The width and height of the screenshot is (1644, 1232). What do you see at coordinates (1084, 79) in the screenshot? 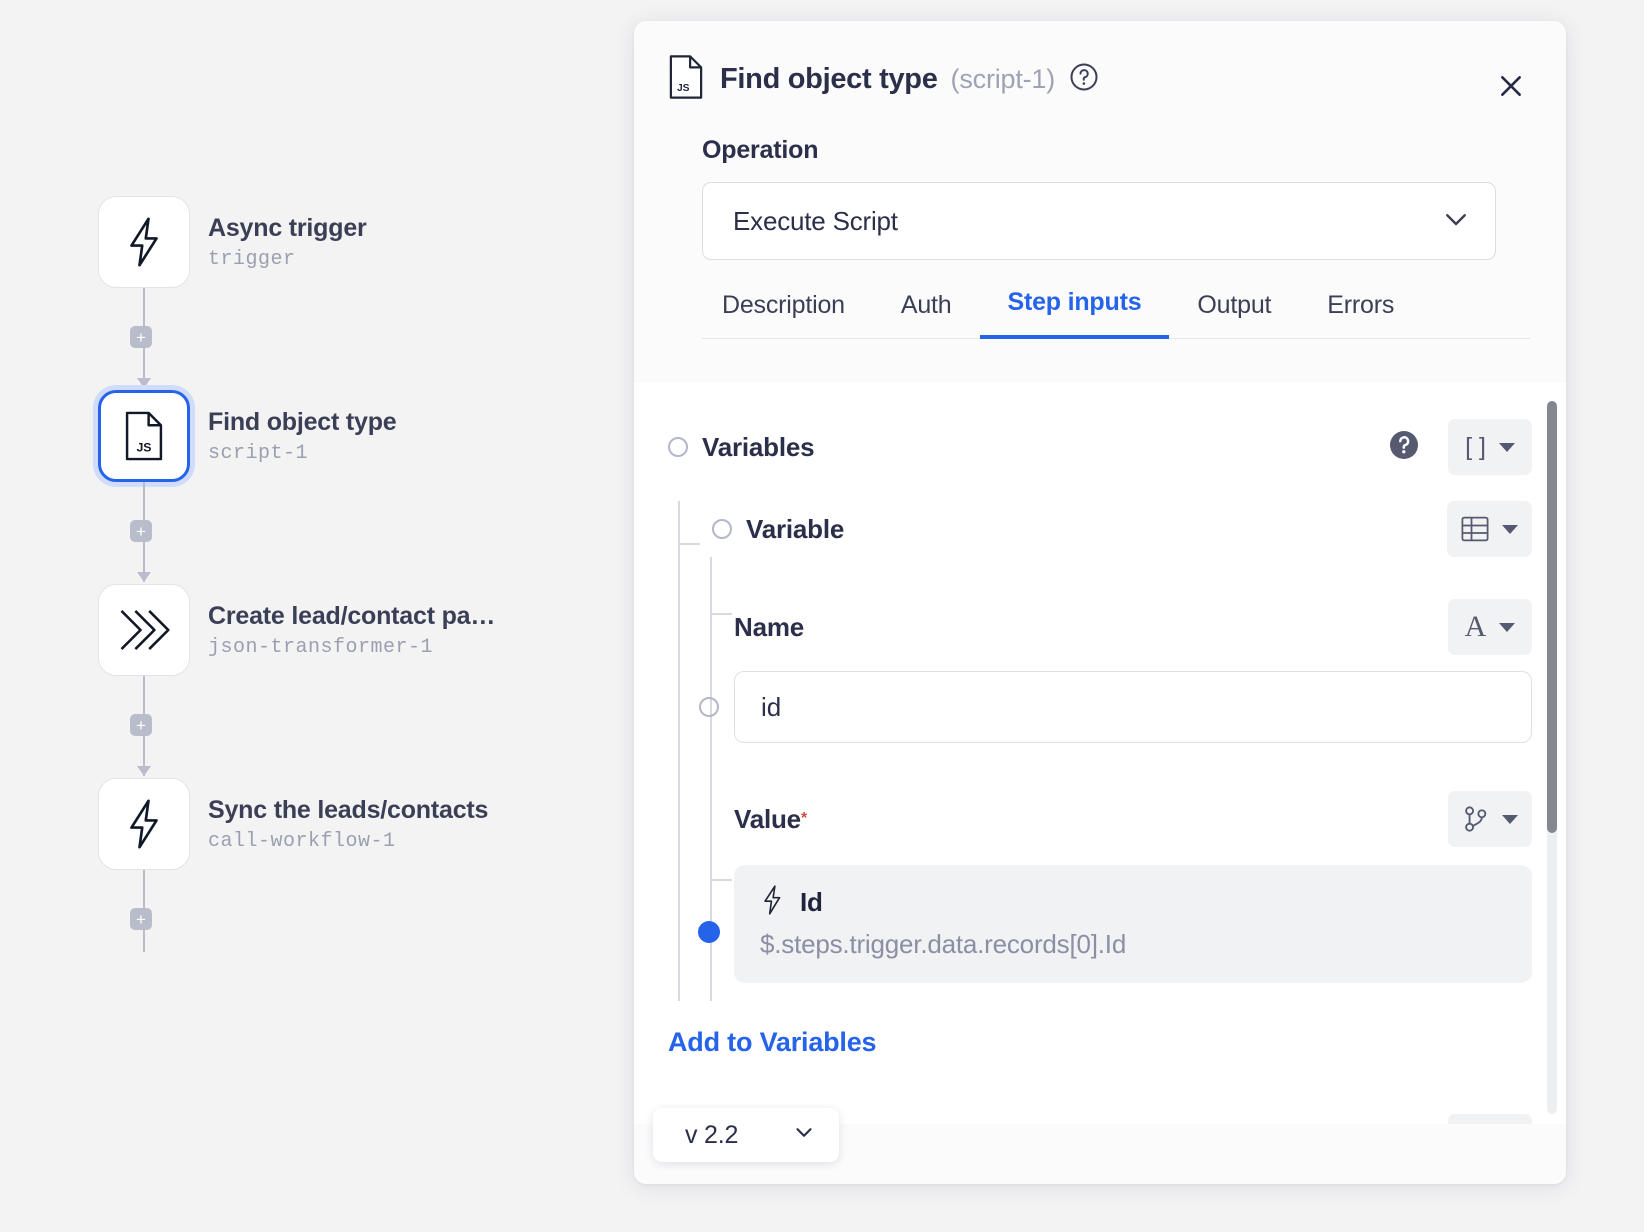
I see `help-circle-icon` at bounding box center [1084, 79].